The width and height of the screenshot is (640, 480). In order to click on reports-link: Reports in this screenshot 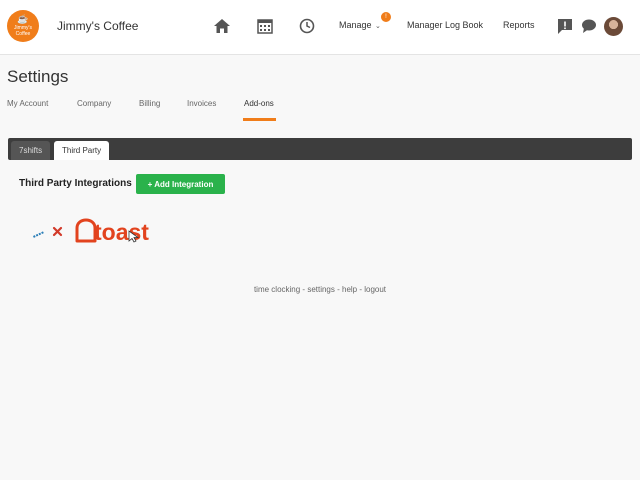, I will do `click(519, 25)`.